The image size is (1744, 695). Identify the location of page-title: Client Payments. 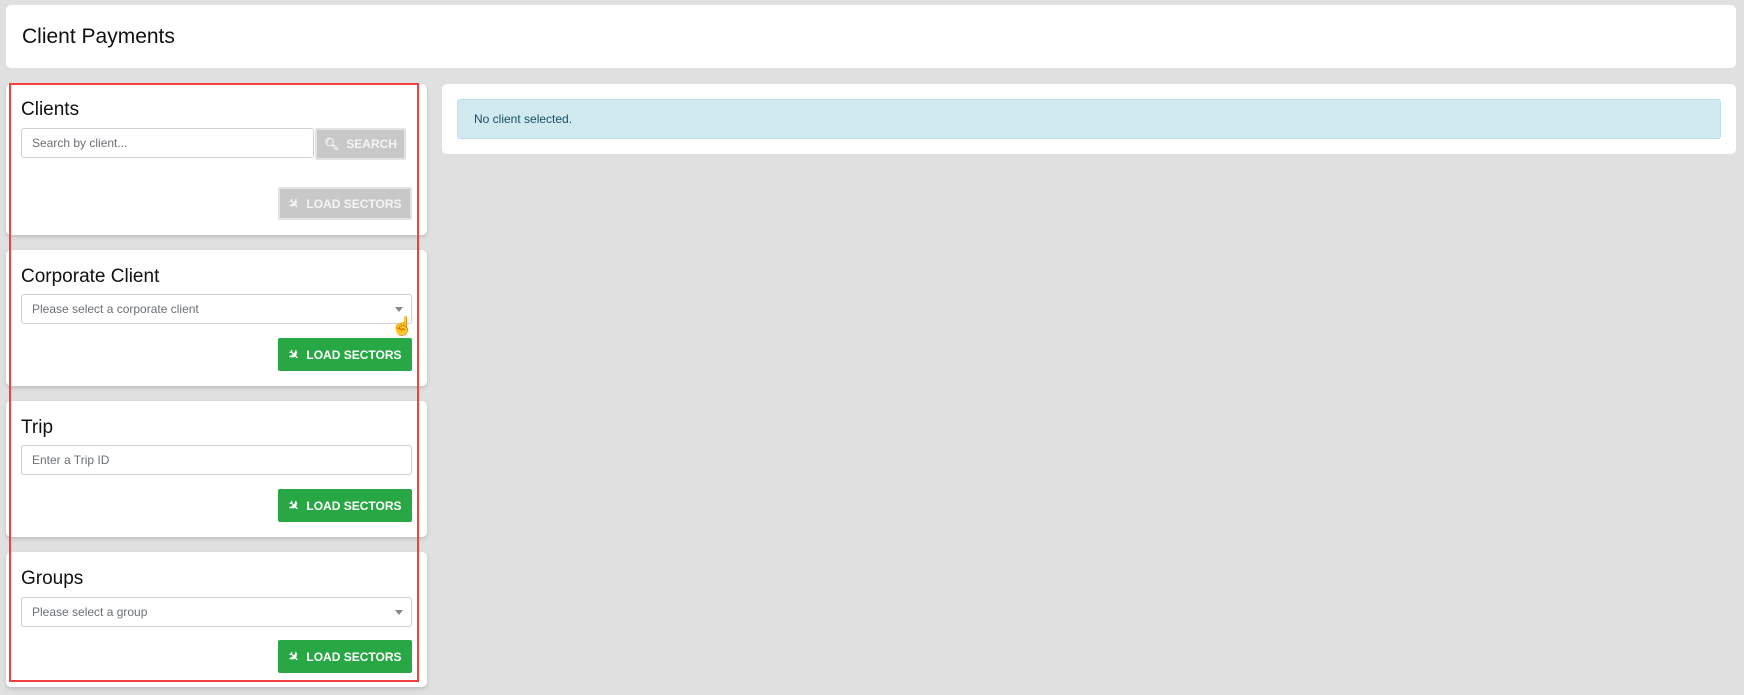
(98, 36).